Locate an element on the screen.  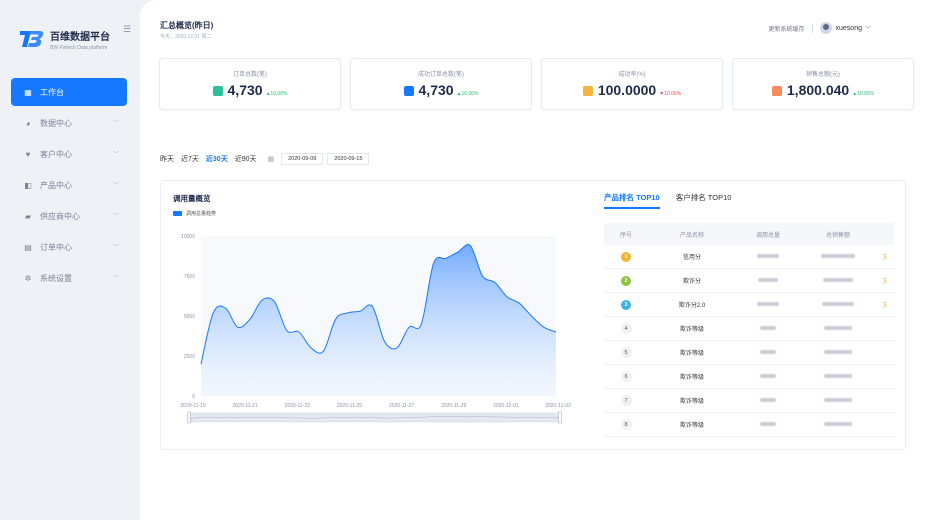
sidebar-item-label: 订单中心 is located at coordinates (56, 247).